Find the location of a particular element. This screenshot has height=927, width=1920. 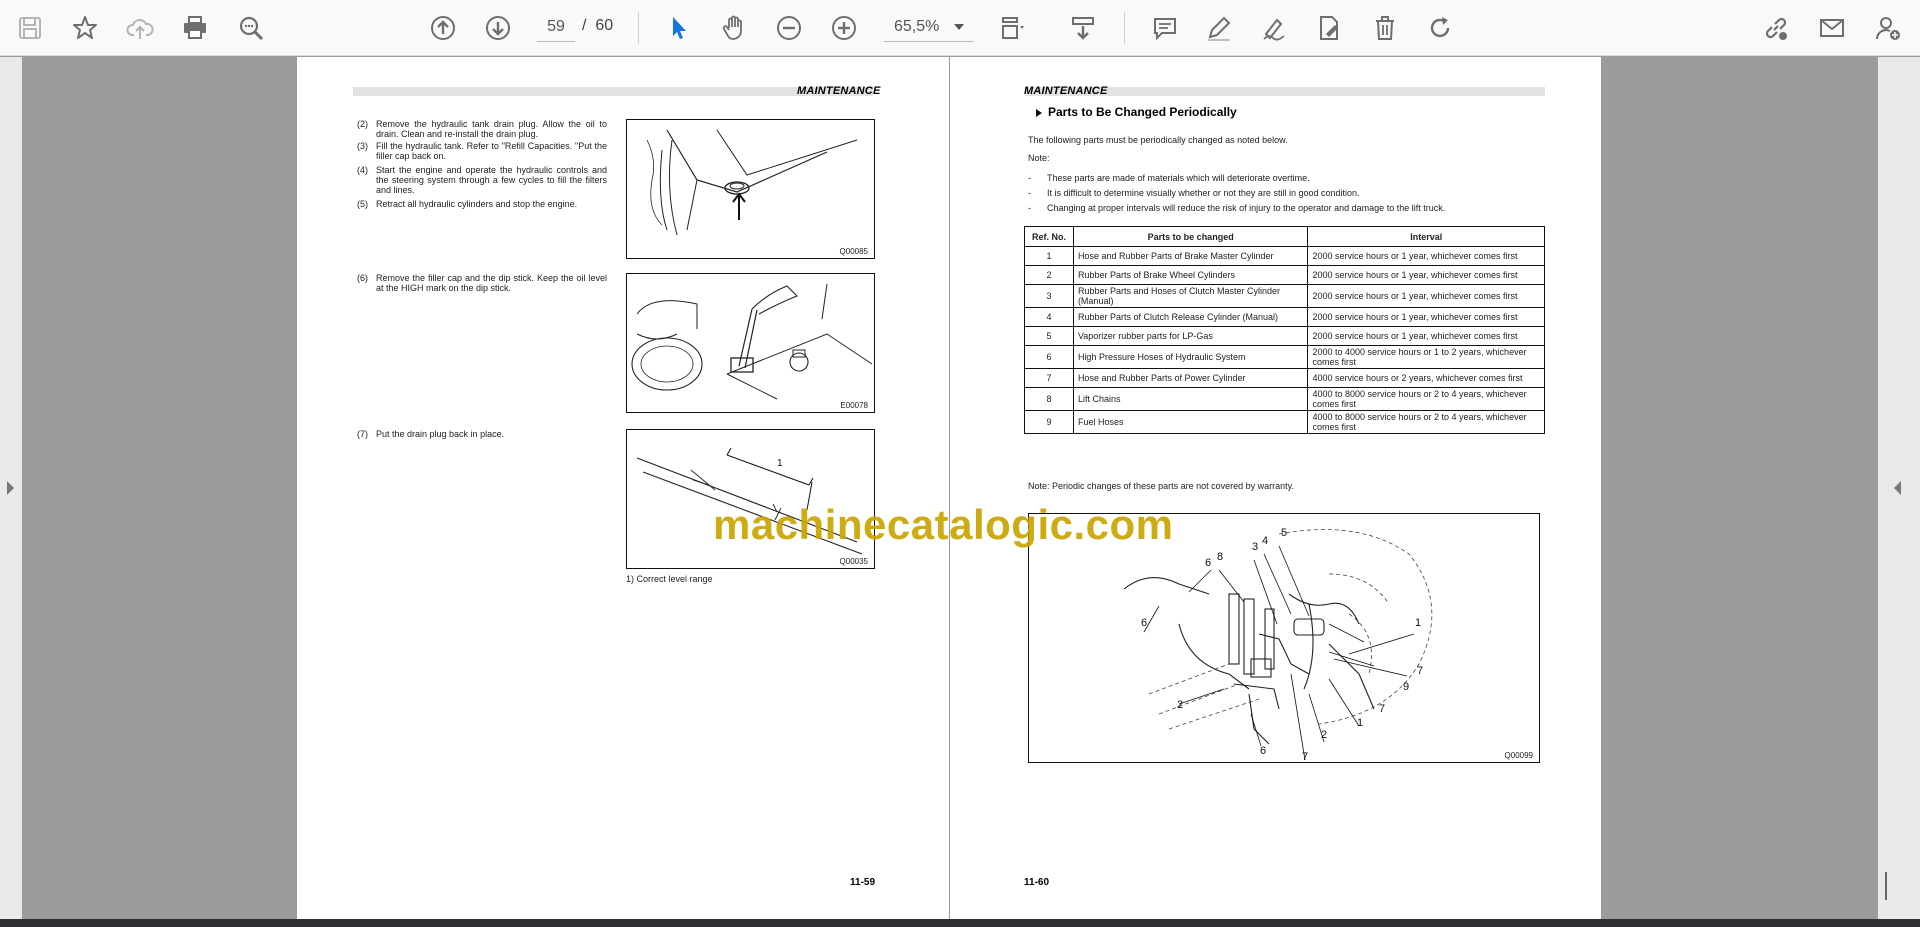

fit-page-icon is located at coordinates (1013, 28).